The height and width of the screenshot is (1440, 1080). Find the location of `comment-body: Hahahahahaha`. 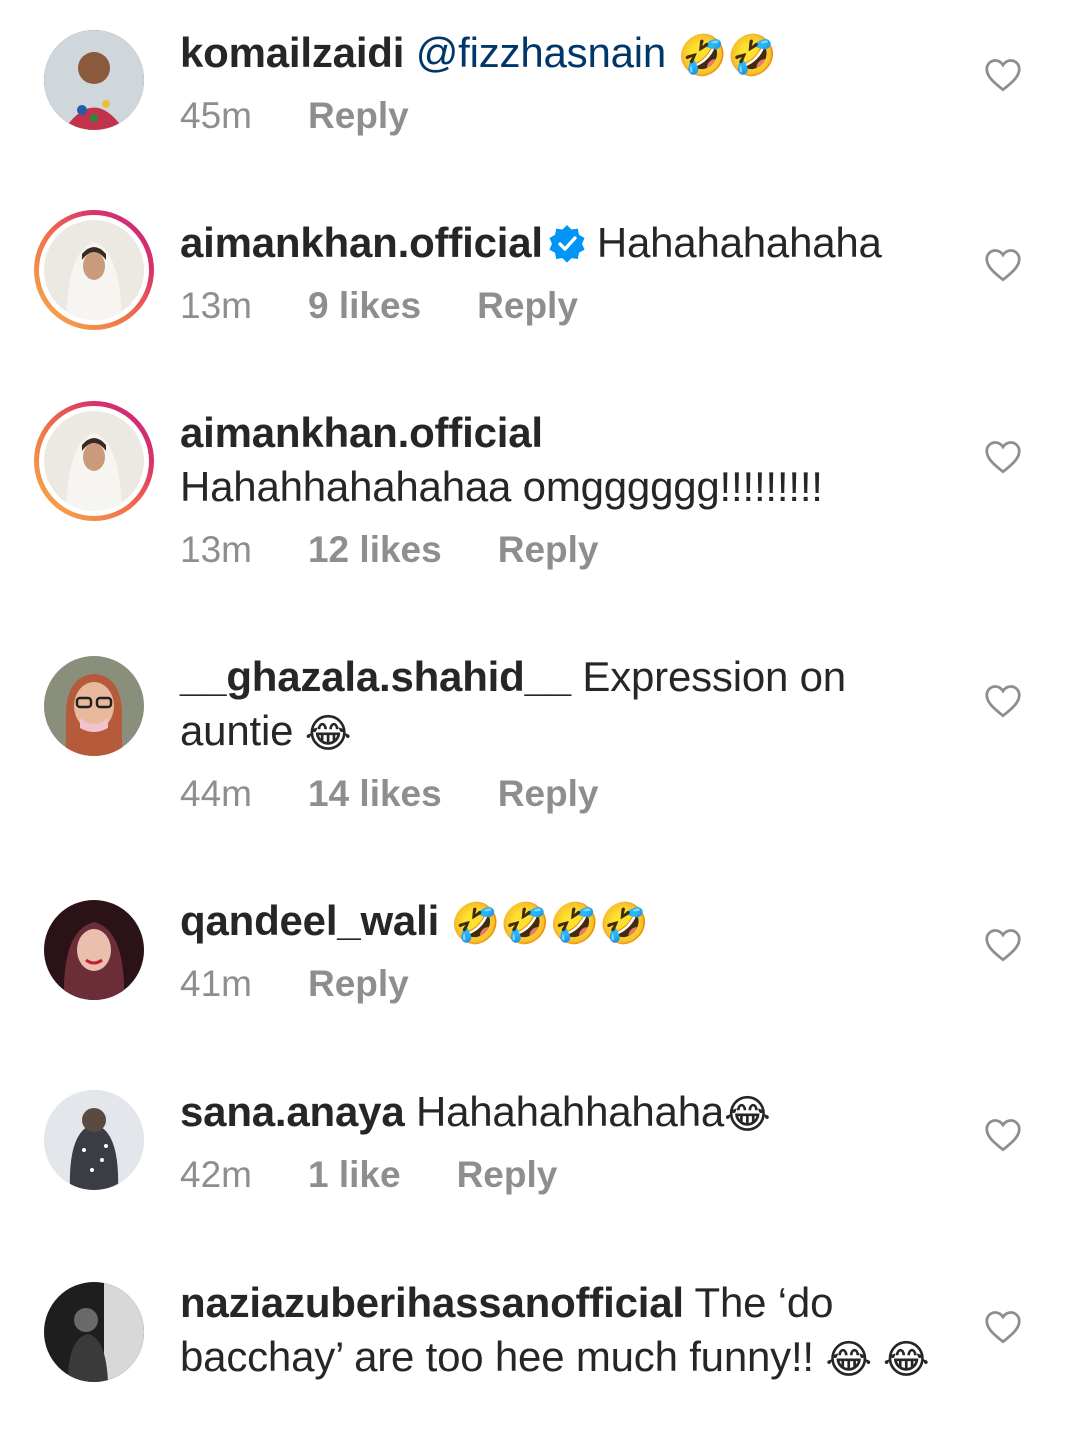

comment-body: Hahahahahaha is located at coordinates (739, 242).